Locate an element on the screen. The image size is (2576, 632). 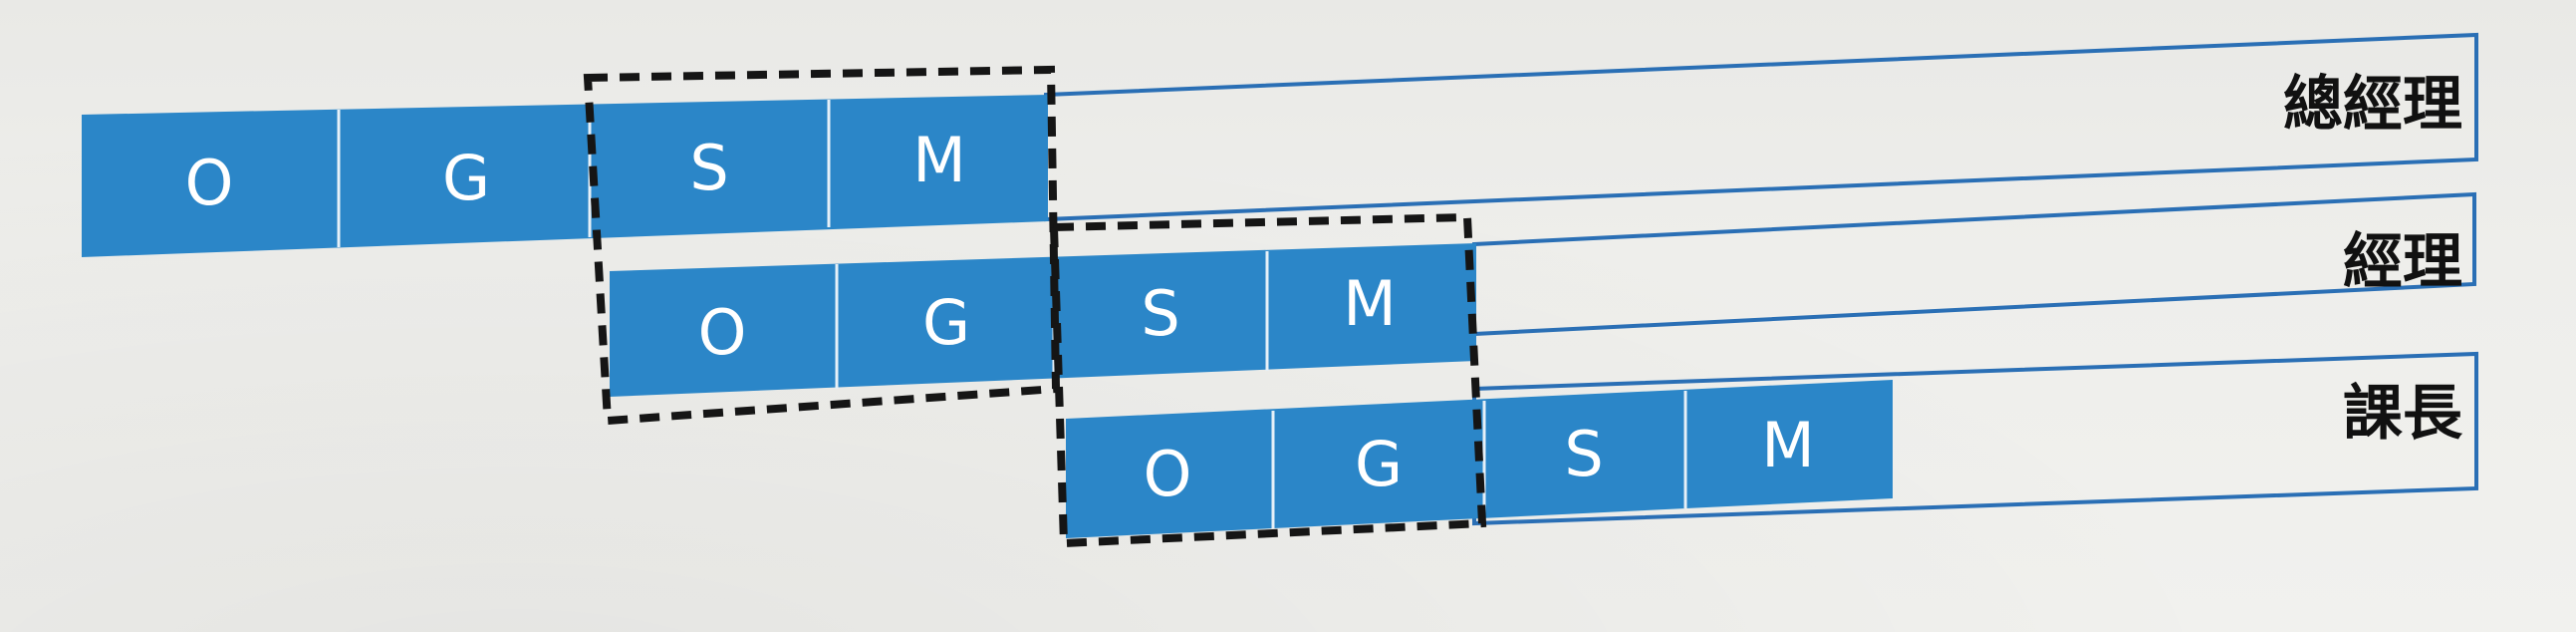
level-label-section-chief: 課長 is located at coordinates (2403, 414).